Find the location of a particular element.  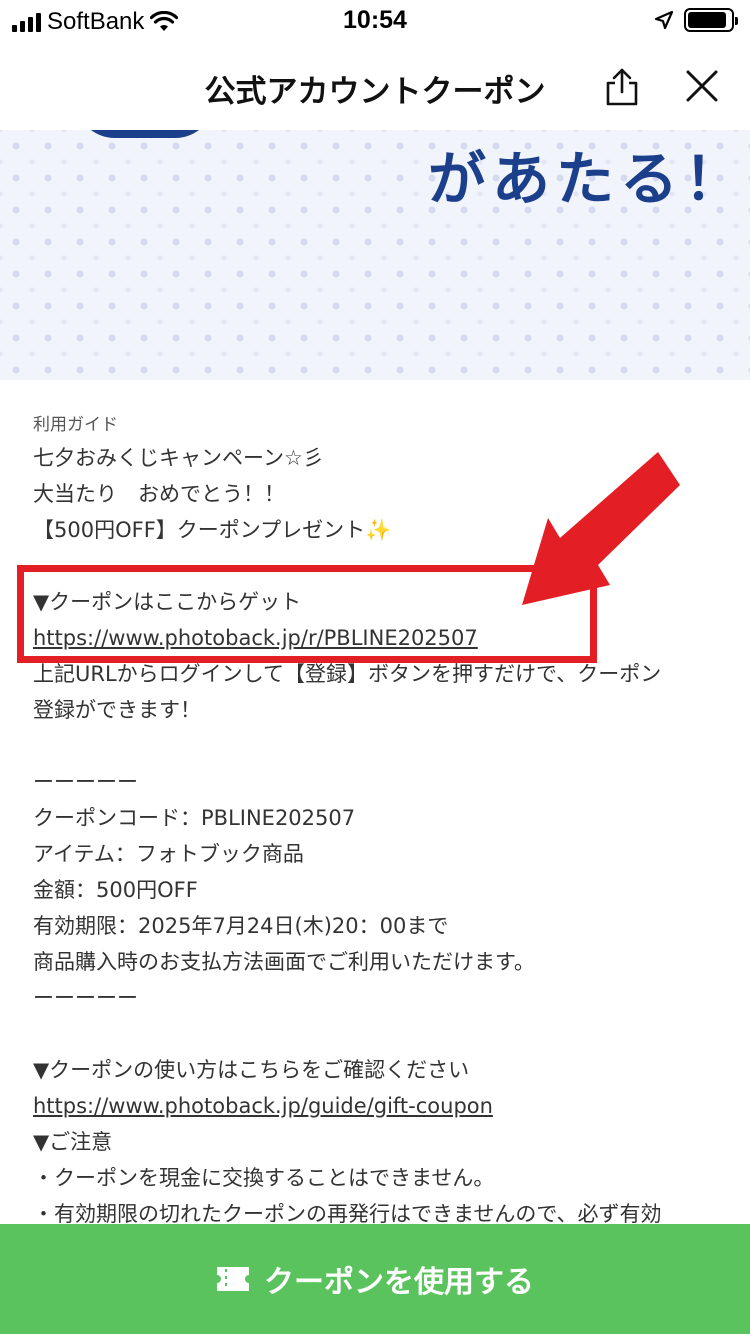

ticket-icon is located at coordinates (233, 1279).